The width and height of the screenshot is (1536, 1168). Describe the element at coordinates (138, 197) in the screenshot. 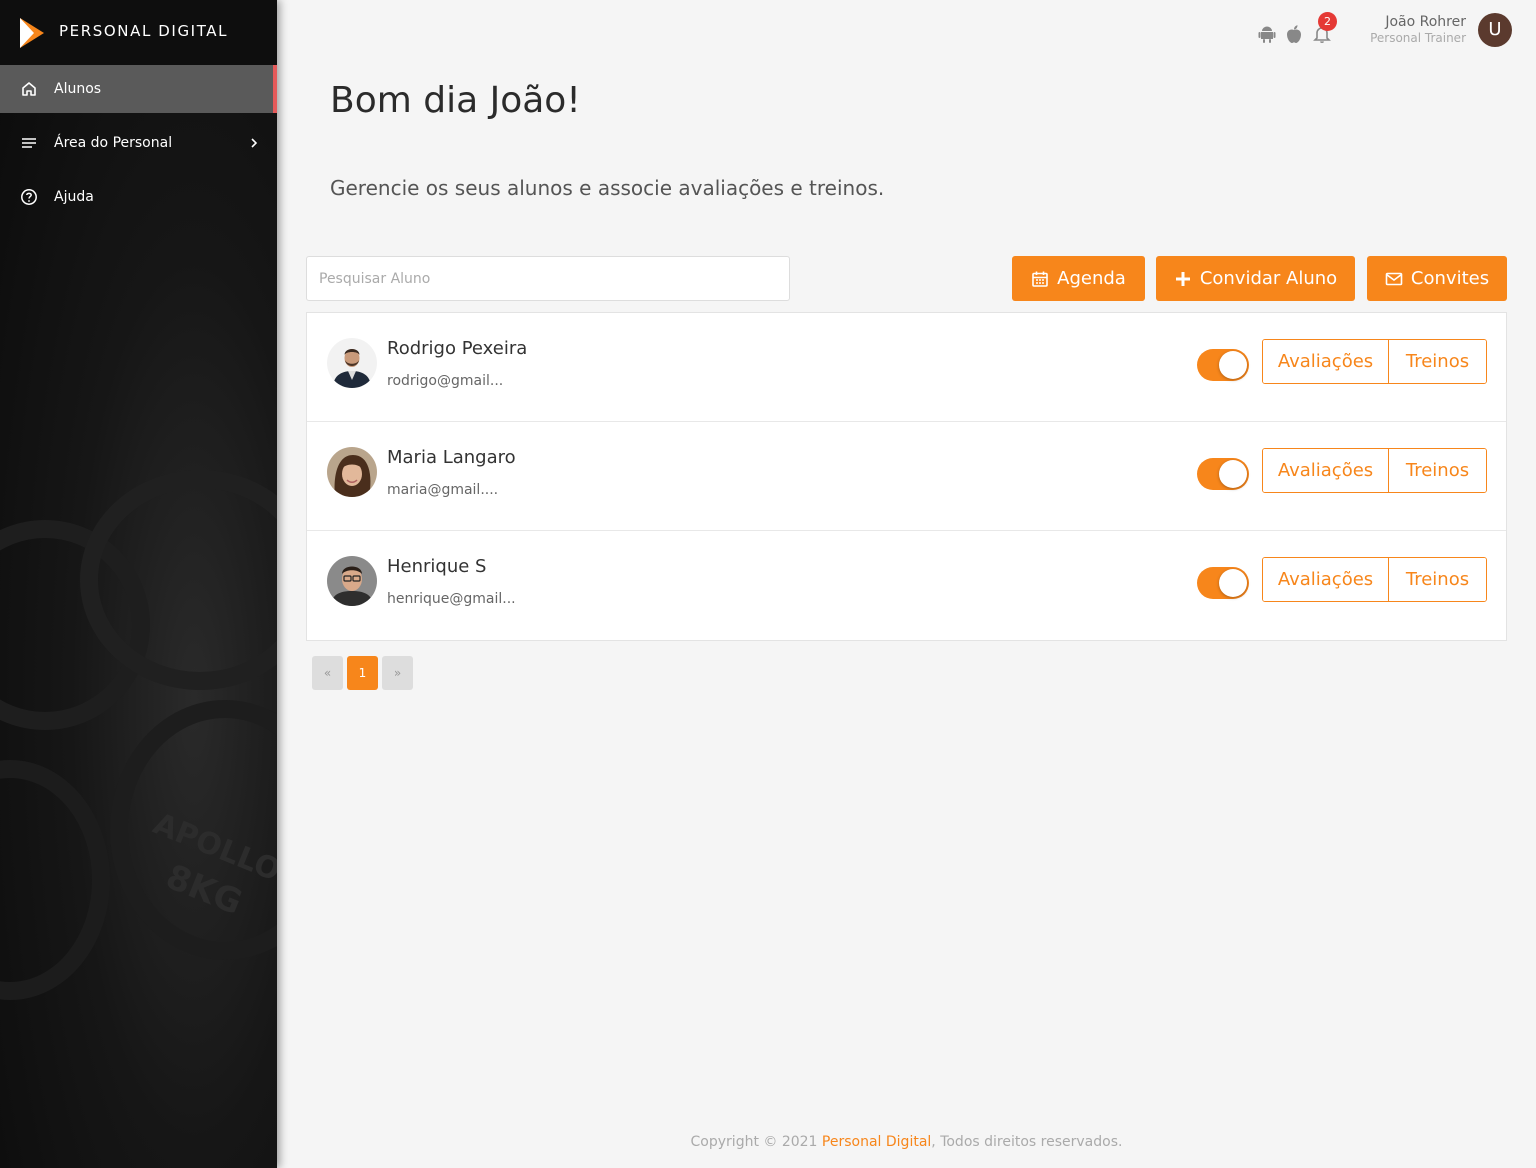

I see `sidebar-item-ajuda: Ajuda` at that location.